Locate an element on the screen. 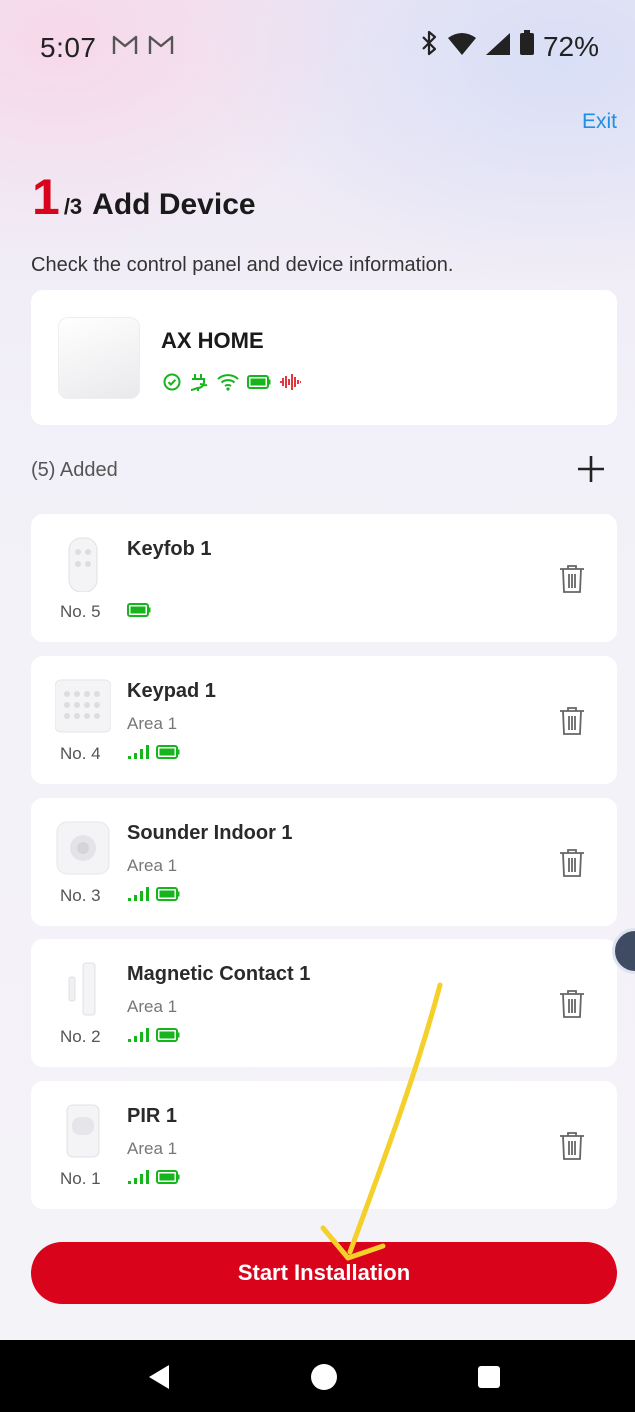 The width and height of the screenshot is (635, 1412). control-panel-status-icons is located at coordinates (232, 384).